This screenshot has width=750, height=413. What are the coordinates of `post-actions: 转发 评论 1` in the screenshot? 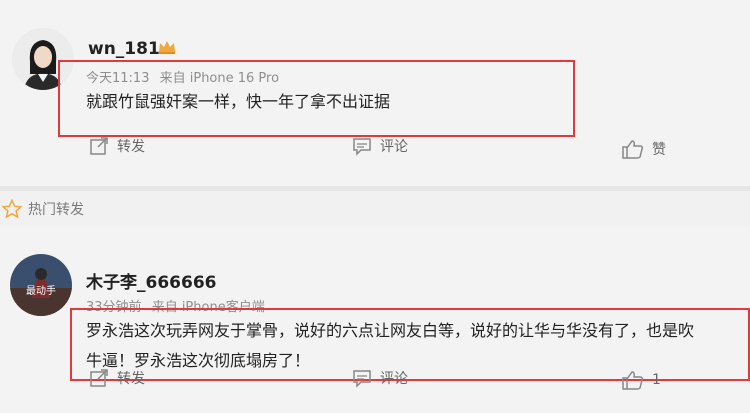 It's located at (375, 382).